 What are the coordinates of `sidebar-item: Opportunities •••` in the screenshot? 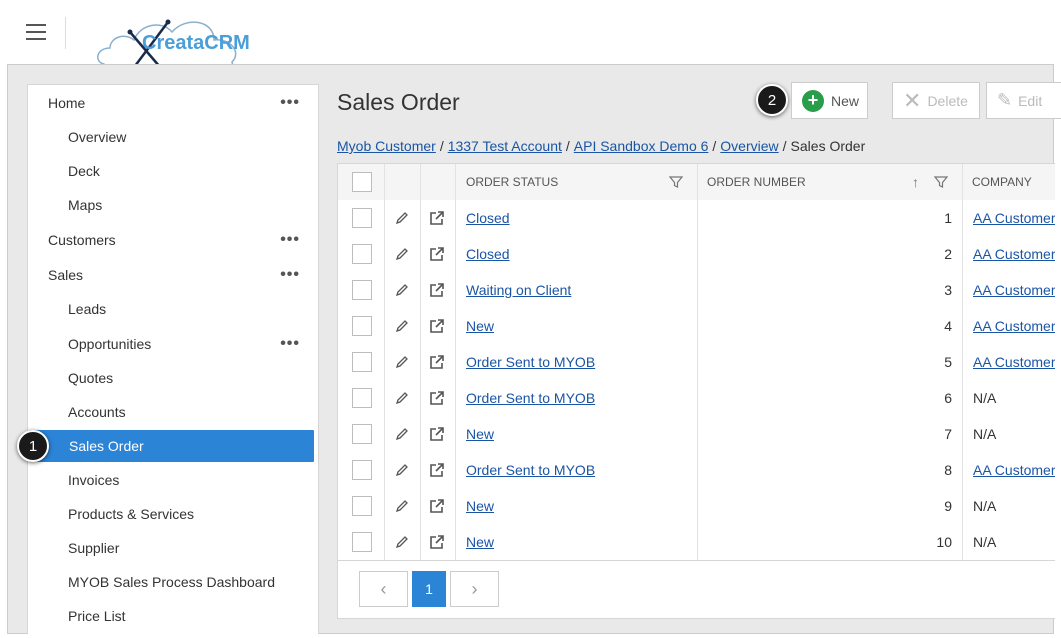 It's located at (173, 344).